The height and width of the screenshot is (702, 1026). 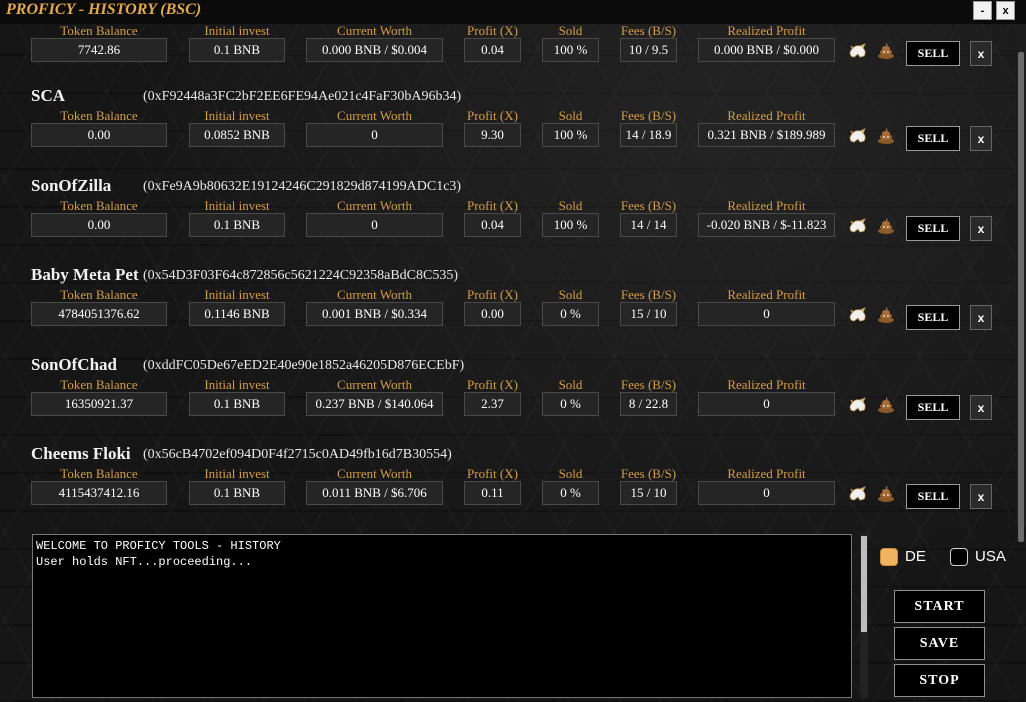 What do you see at coordinates (513, 12) in the screenshot?
I see `title-bar: PROFICY - HISTORY (BSC) - x` at bounding box center [513, 12].